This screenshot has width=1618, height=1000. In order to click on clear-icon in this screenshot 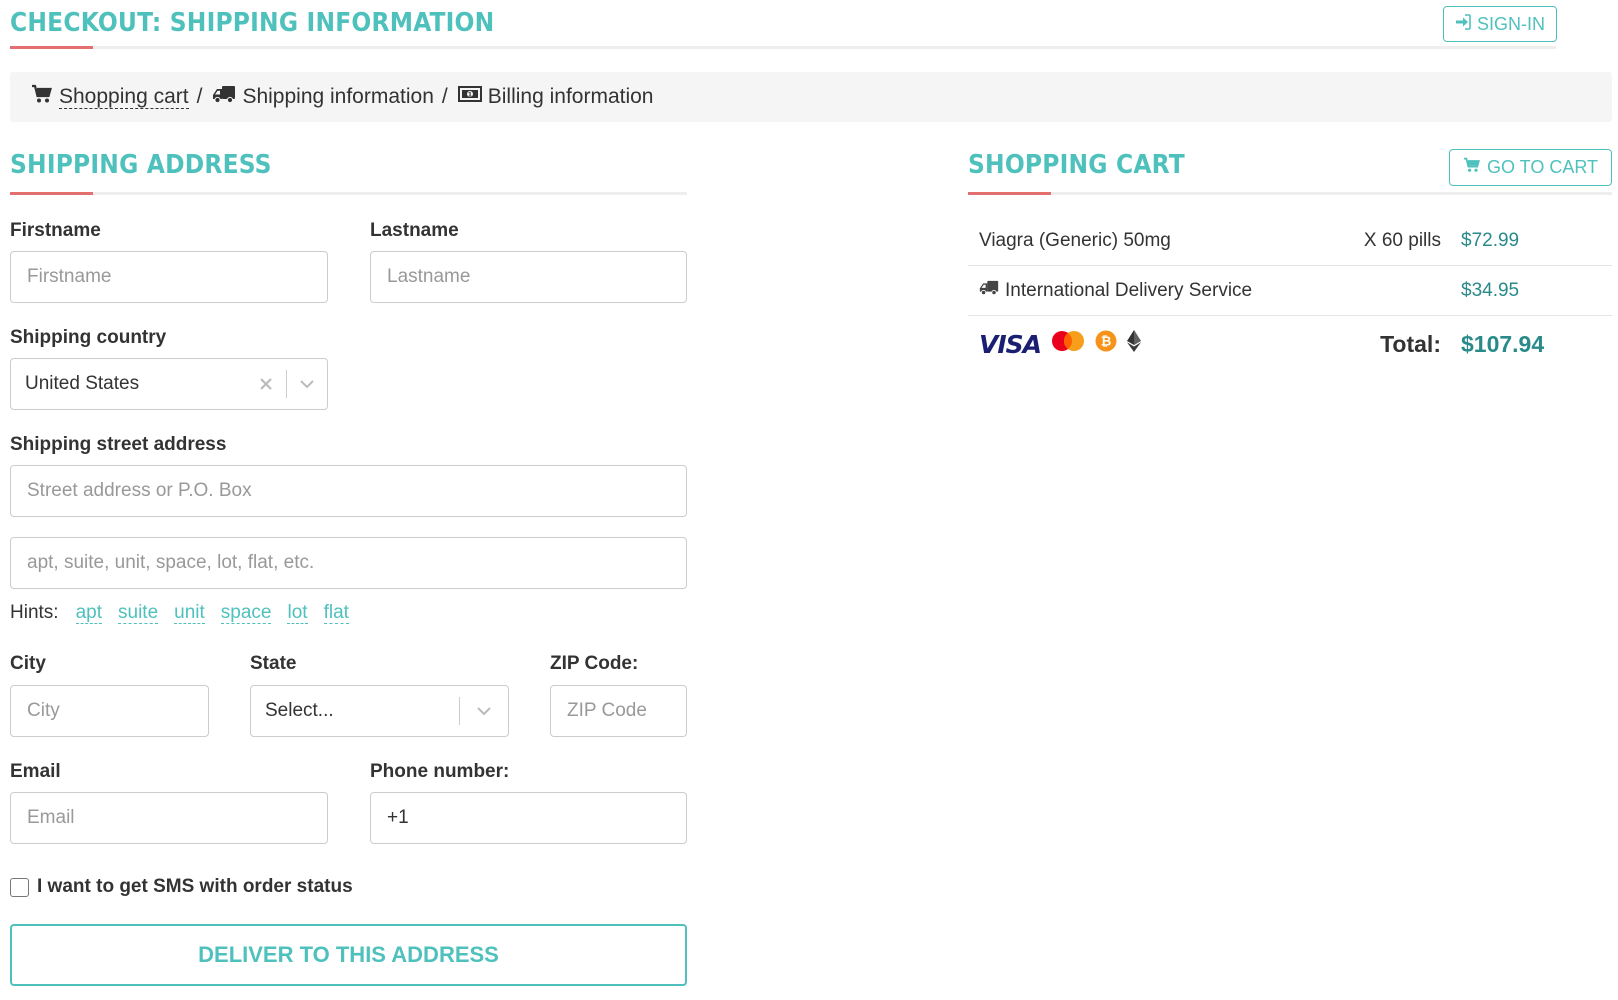, I will do `click(266, 384)`.